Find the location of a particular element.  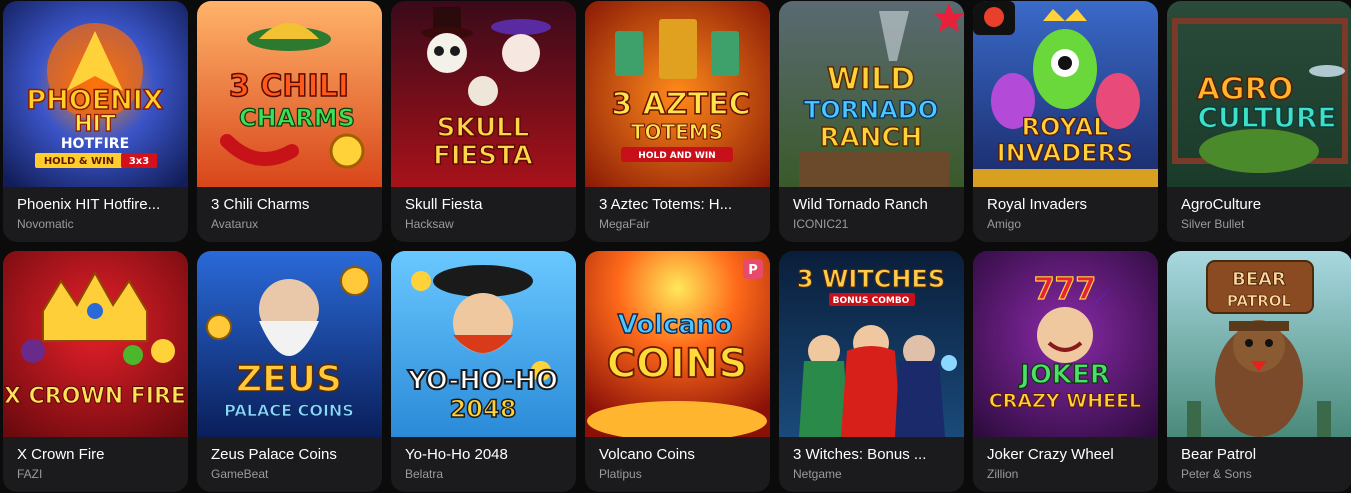

game-provider: Belatra is located at coordinates (424, 474).